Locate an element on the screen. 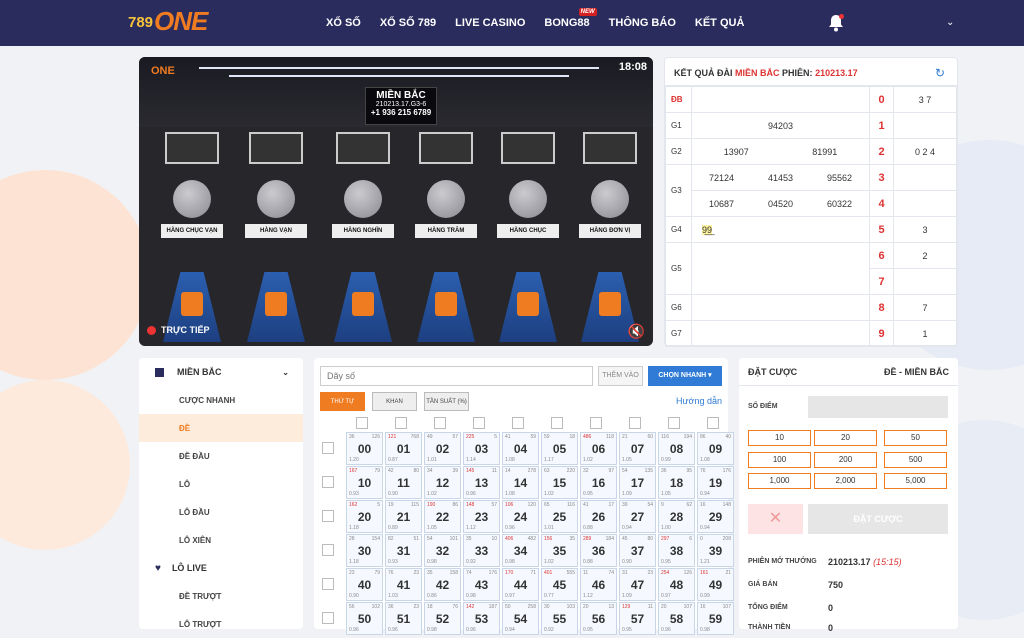  number-cell: 54 101 32 0.98 is located at coordinates (442, 550).